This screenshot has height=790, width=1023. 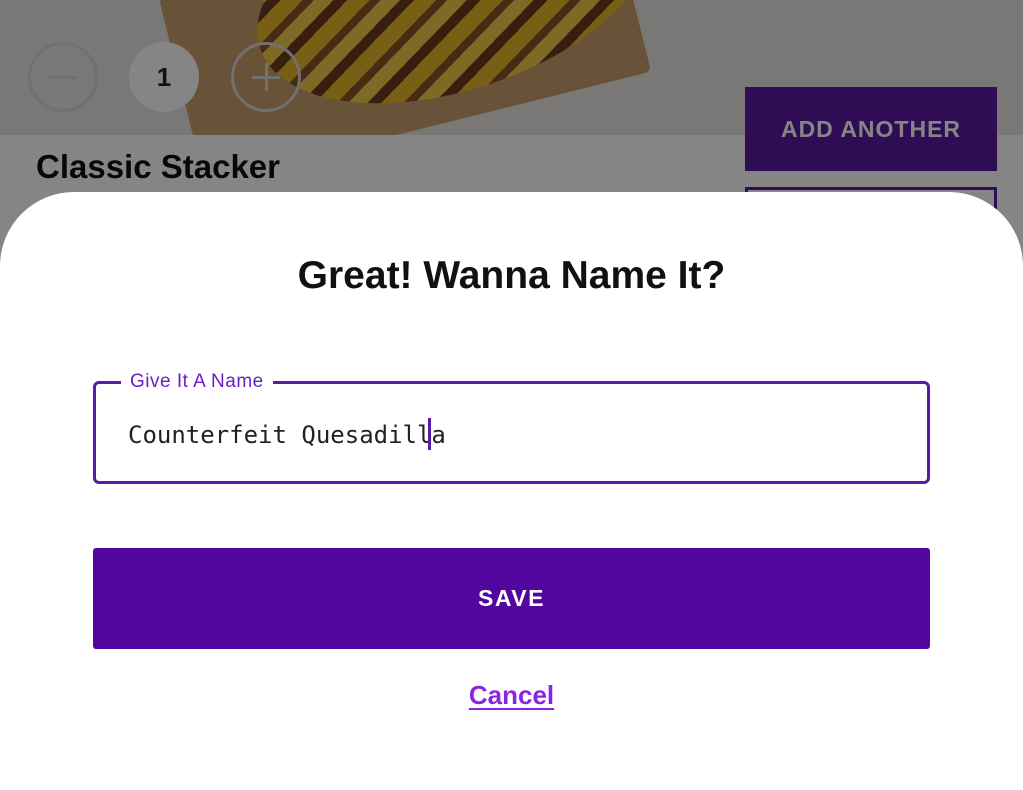 I want to click on cancel-link: Cancel, so click(x=511, y=695).